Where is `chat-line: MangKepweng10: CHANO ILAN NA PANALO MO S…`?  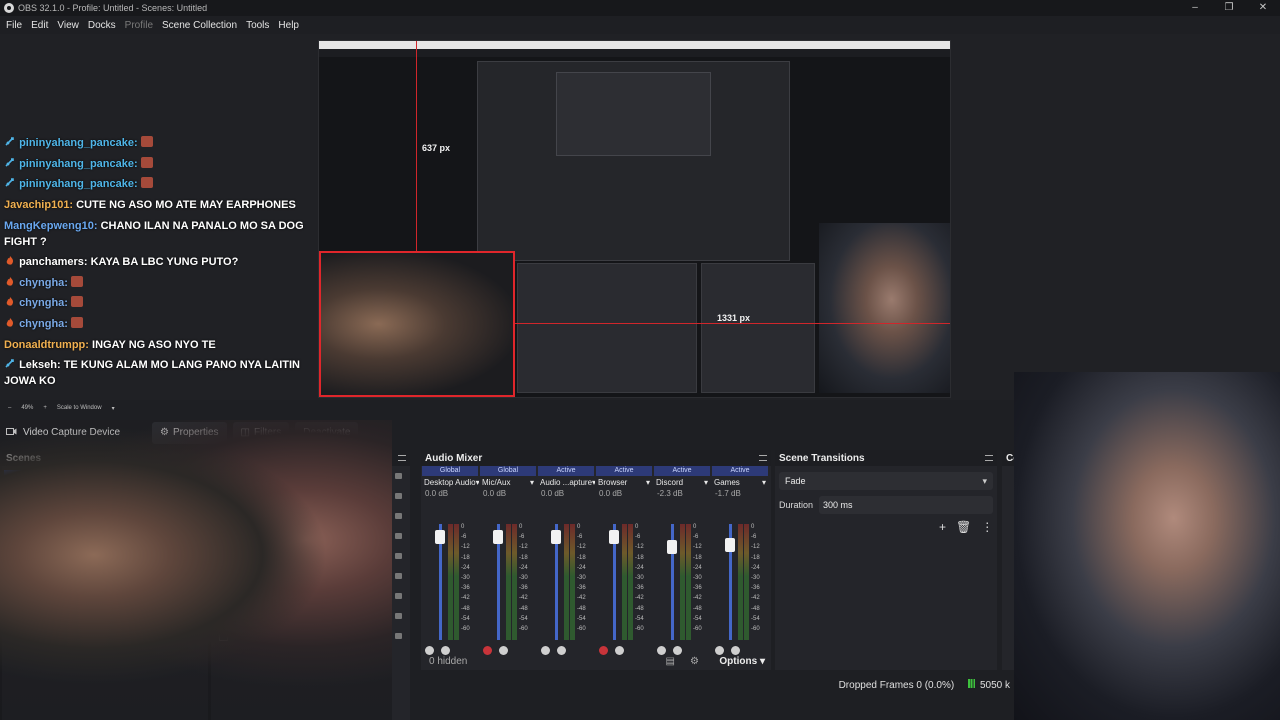 chat-line: MangKepweng10: CHANO ILAN NA PANALO MO S… is located at coordinates (164, 234).